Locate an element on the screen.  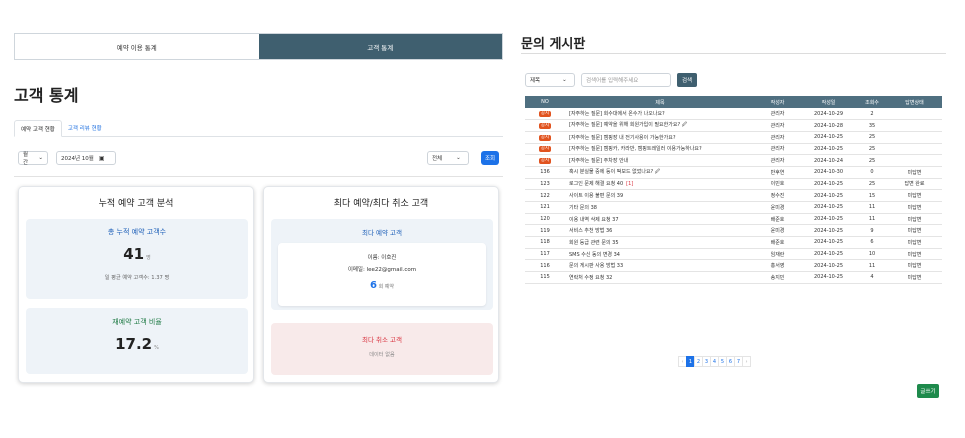
row-no: 119 is located at coordinates (545, 231).